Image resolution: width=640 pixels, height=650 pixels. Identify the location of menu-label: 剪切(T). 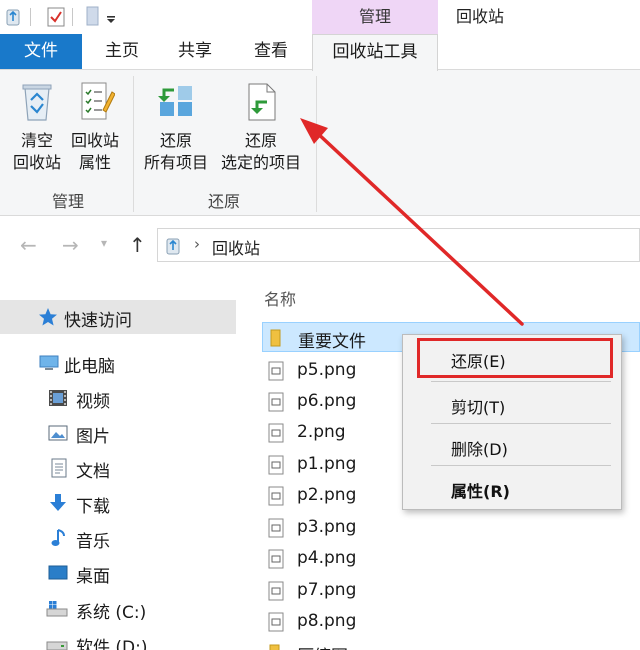
(478, 407).